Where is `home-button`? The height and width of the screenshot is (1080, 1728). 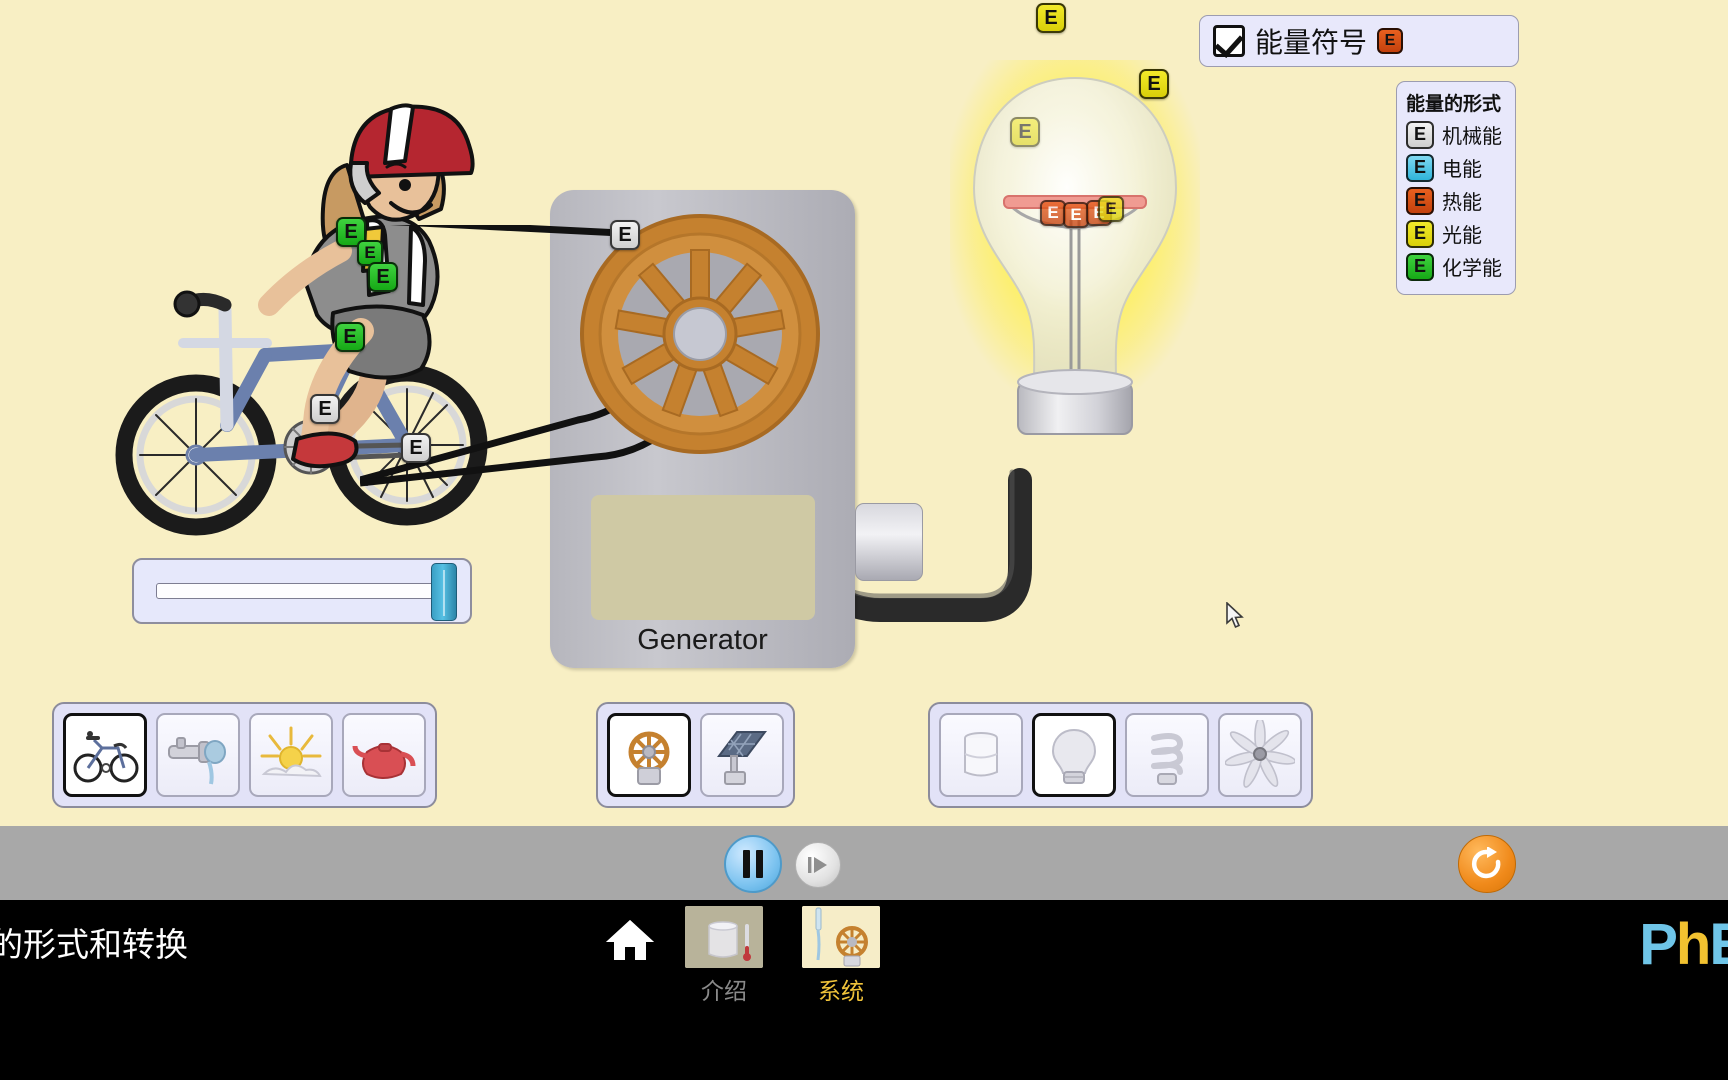 home-button is located at coordinates (630, 940).